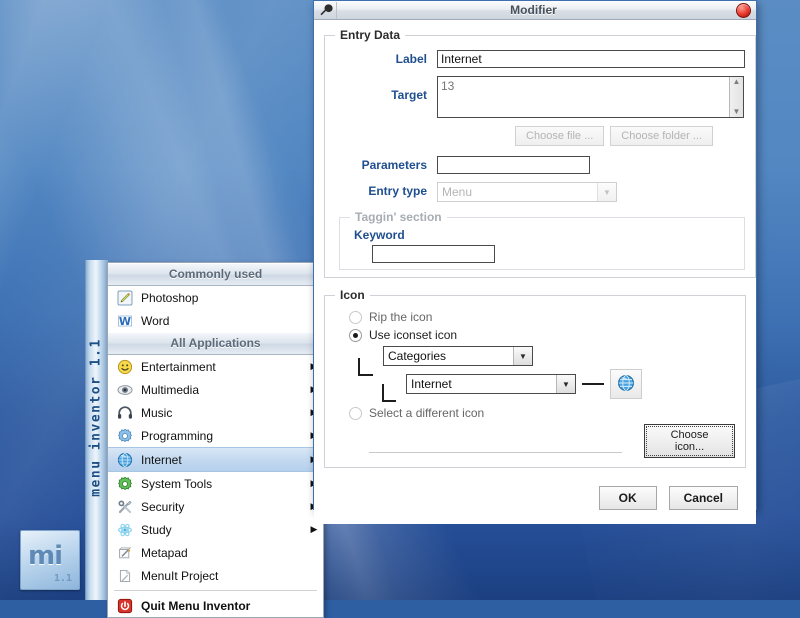 Image resolution: width=800 pixels, height=618 pixels. I want to click on menu-item-internet: Internet ▶, so click(215, 459).